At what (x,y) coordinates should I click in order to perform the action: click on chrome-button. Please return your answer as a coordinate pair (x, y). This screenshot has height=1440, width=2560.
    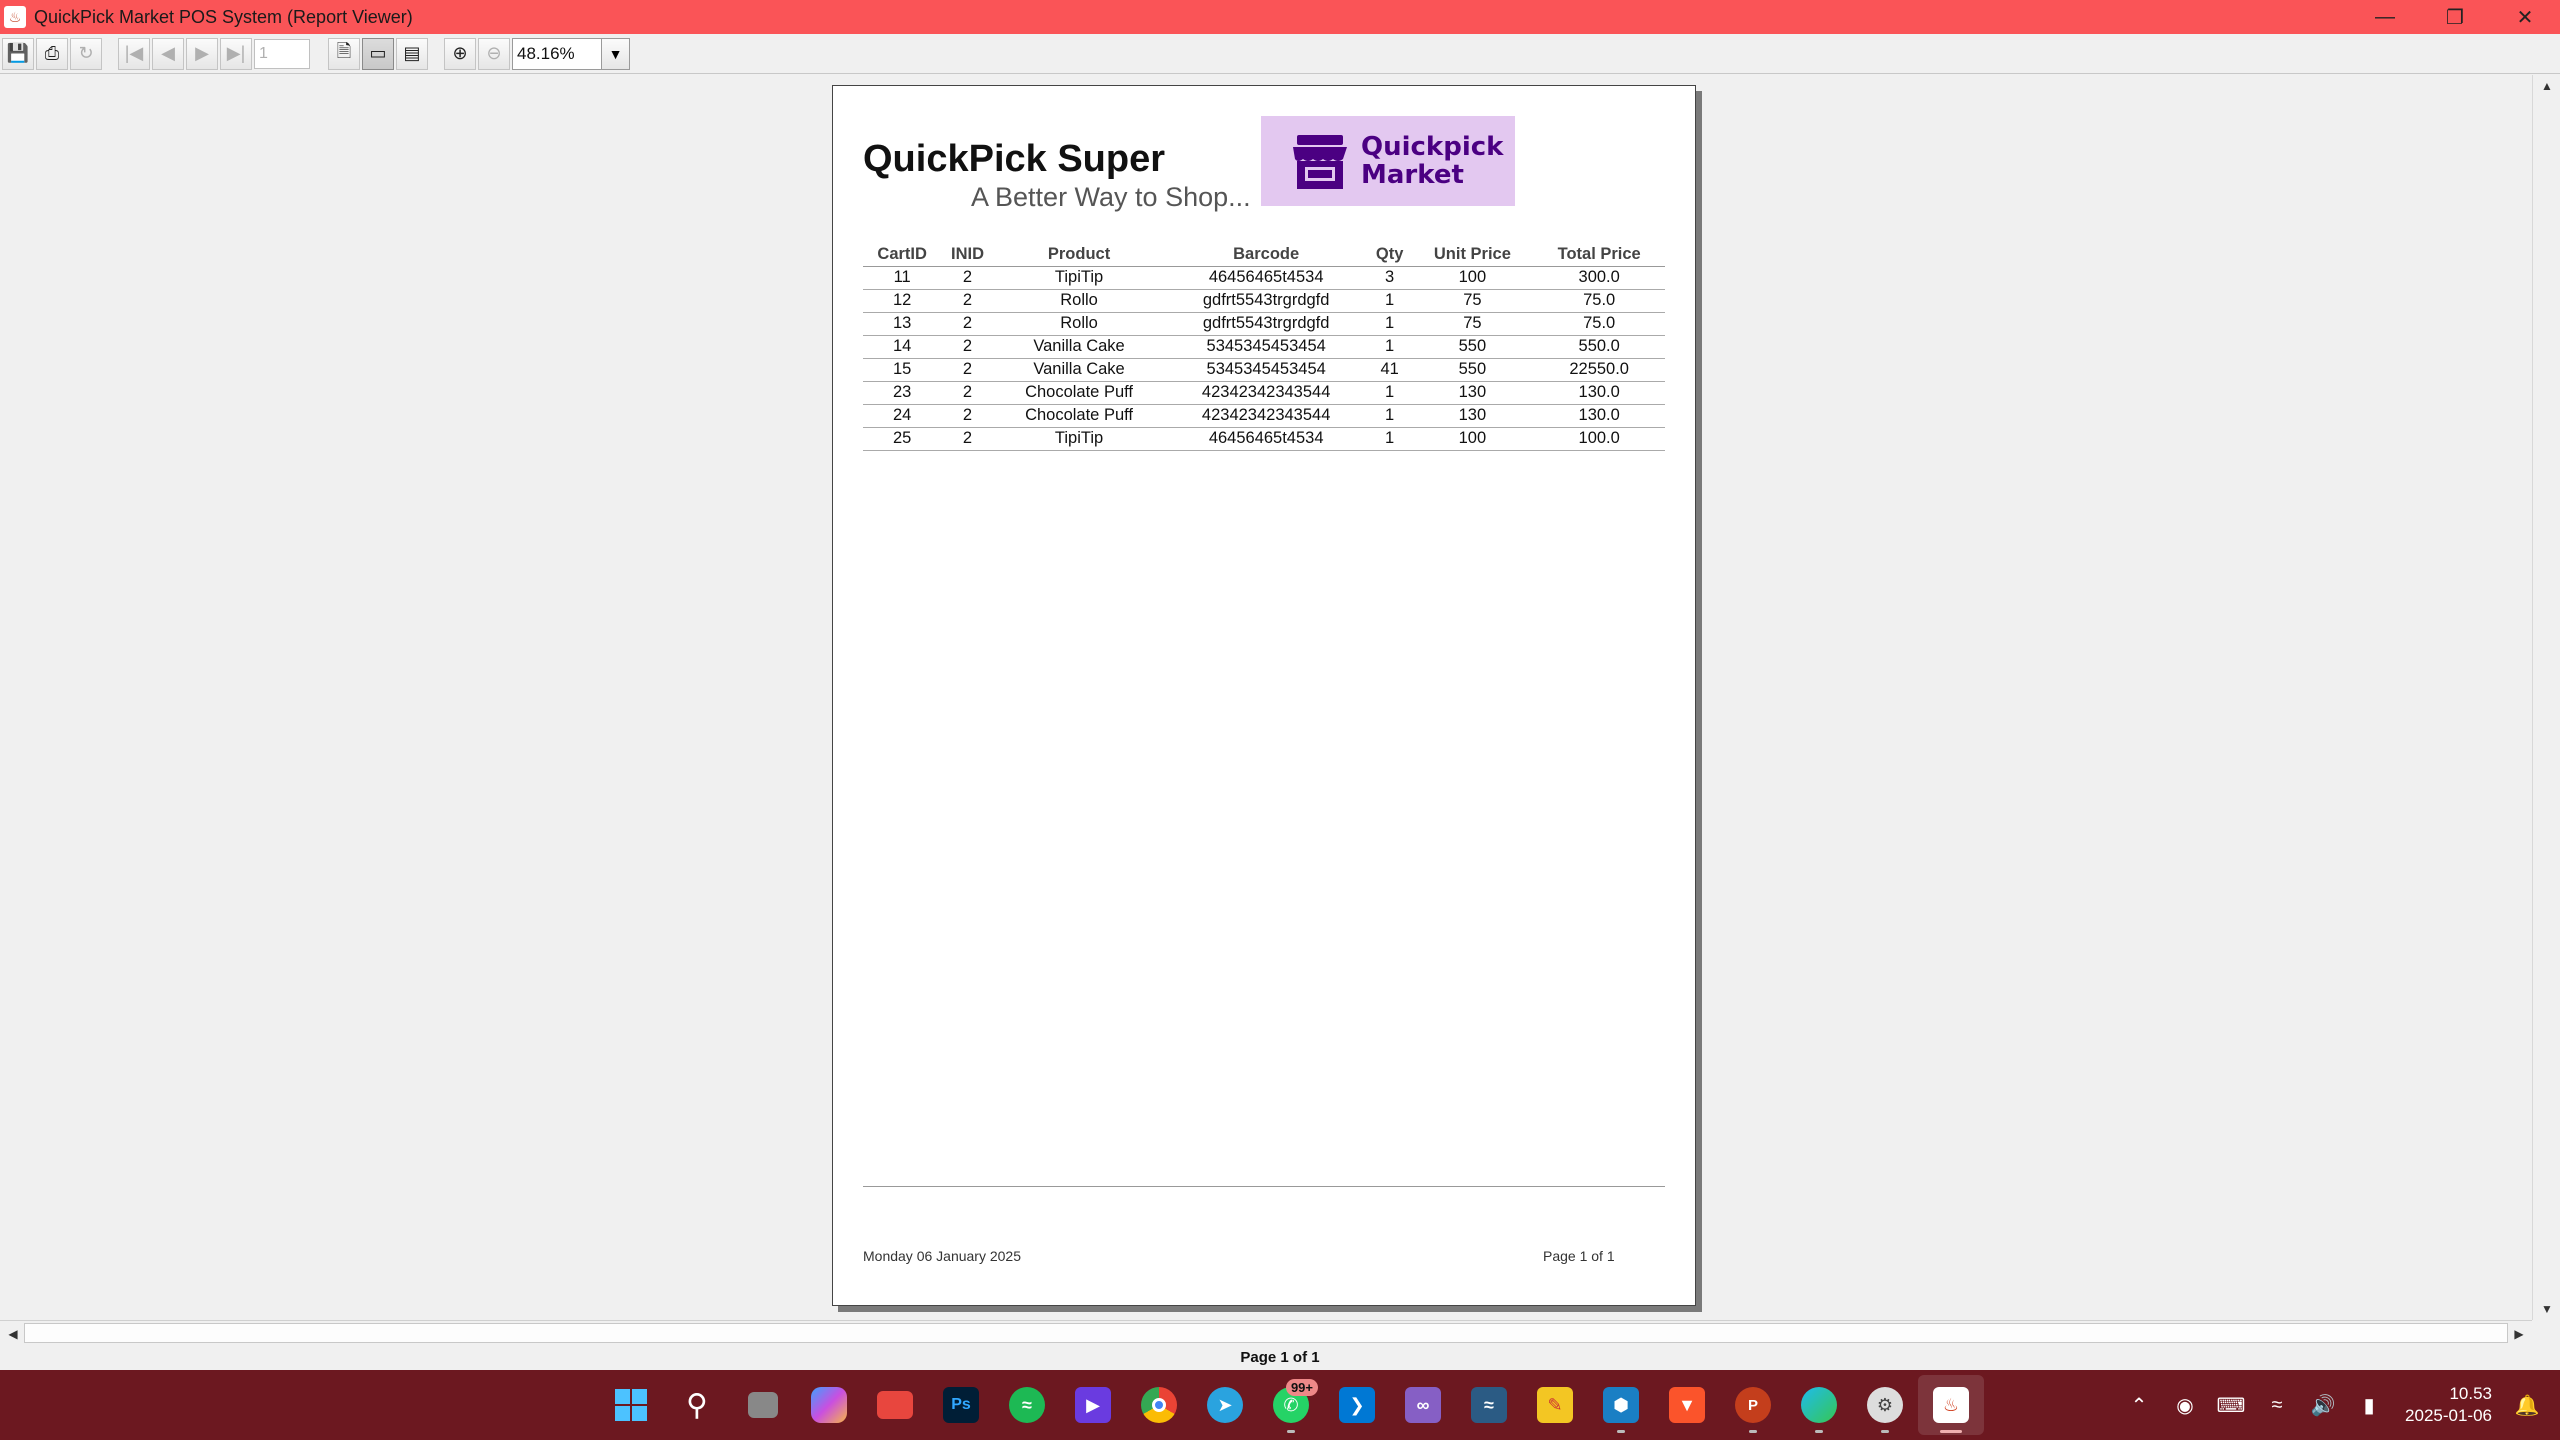
    Looking at the image, I should click on (1159, 1405).